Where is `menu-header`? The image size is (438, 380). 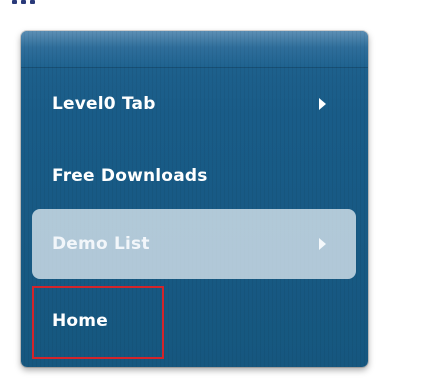 menu-header is located at coordinates (194, 49).